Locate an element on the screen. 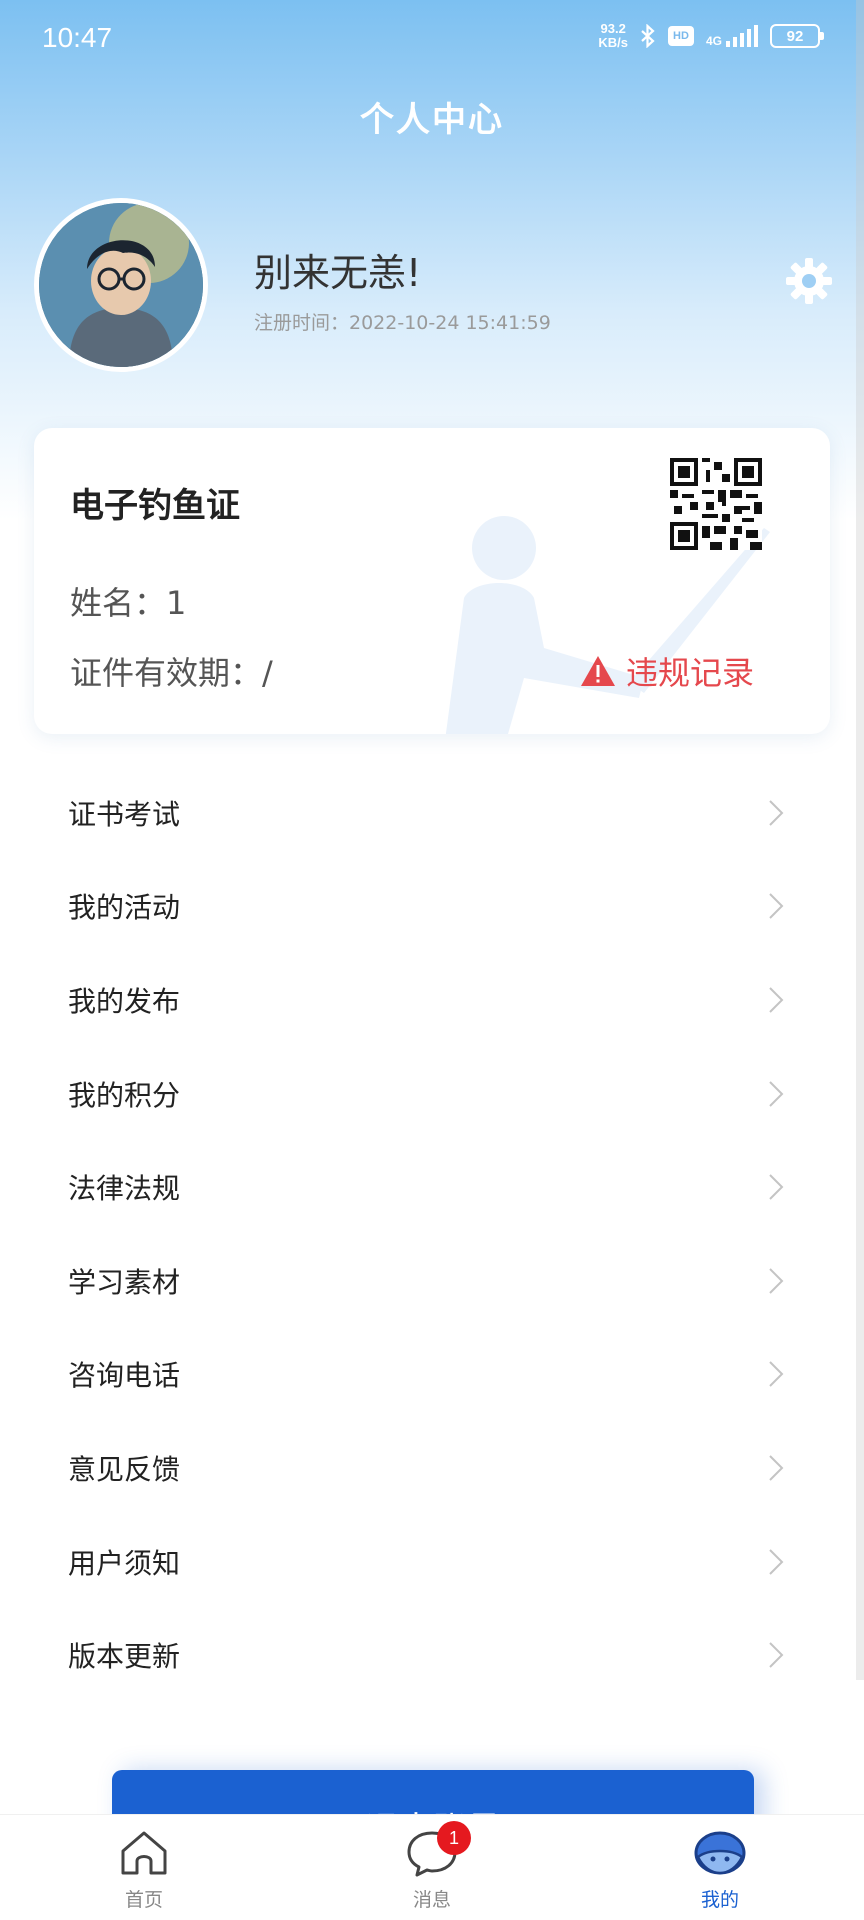 The image size is (864, 1920). menu-item-laws-regulations: 法律法规 is located at coordinates (432, 1187).